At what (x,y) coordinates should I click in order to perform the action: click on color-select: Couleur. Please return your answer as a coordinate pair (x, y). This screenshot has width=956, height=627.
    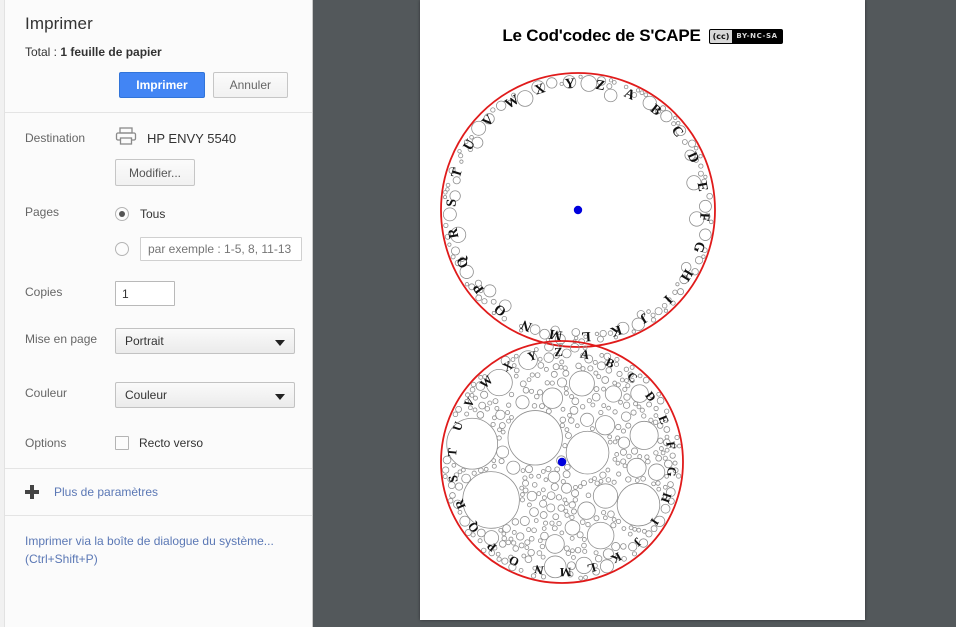
    Looking at the image, I should click on (205, 395).